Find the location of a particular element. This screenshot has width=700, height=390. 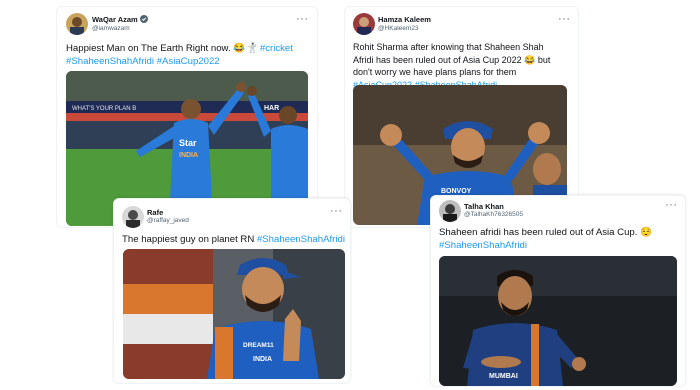

author-handle: @HKaleem23 is located at coordinates (398, 28).